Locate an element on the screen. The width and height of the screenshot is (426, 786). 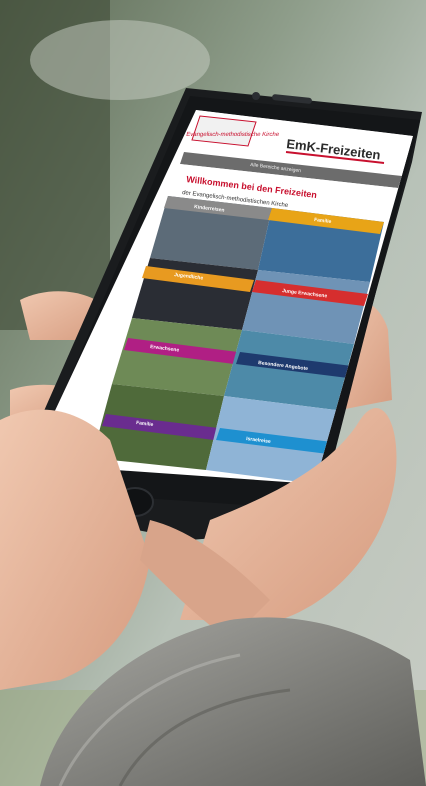
bg-light-patch is located at coordinates (120, 60).